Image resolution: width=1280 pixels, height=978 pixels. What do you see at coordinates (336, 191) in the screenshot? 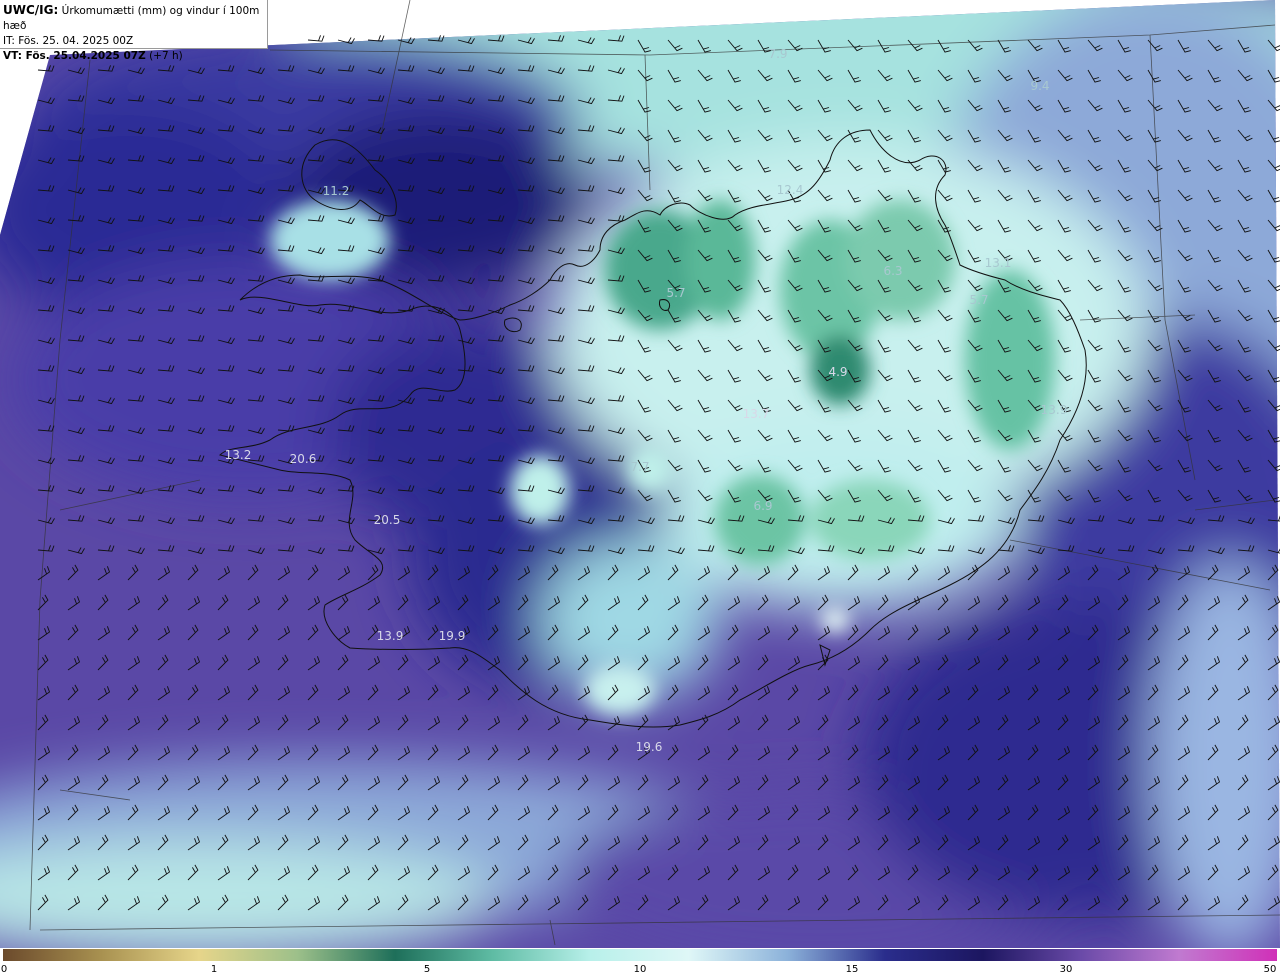
I see `map-value-label: 11.2` at bounding box center [336, 191].